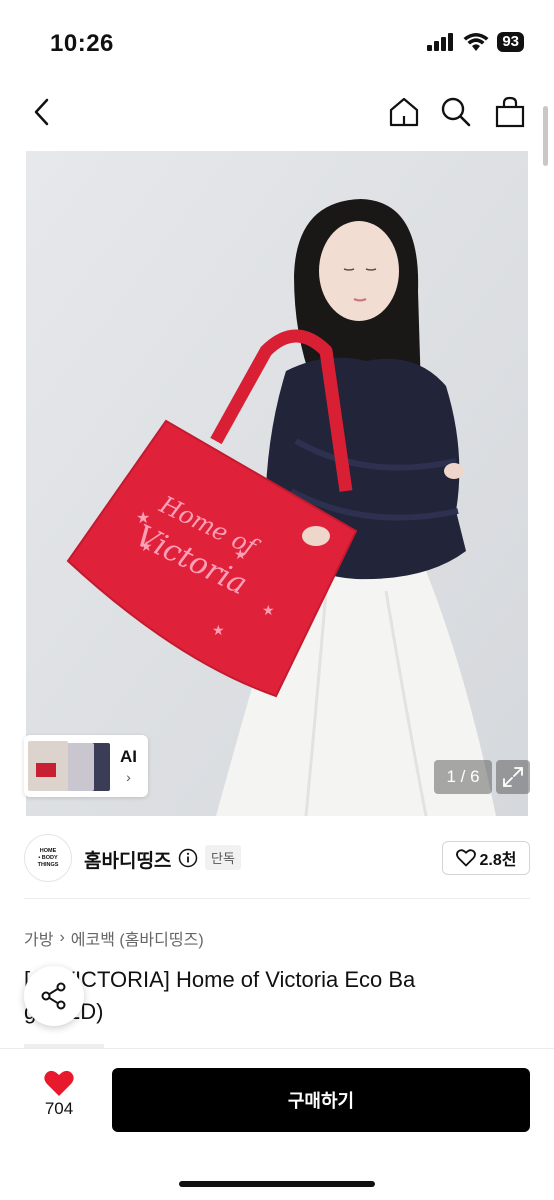  I want to click on shopping-bag-icon, so click(510, 112).